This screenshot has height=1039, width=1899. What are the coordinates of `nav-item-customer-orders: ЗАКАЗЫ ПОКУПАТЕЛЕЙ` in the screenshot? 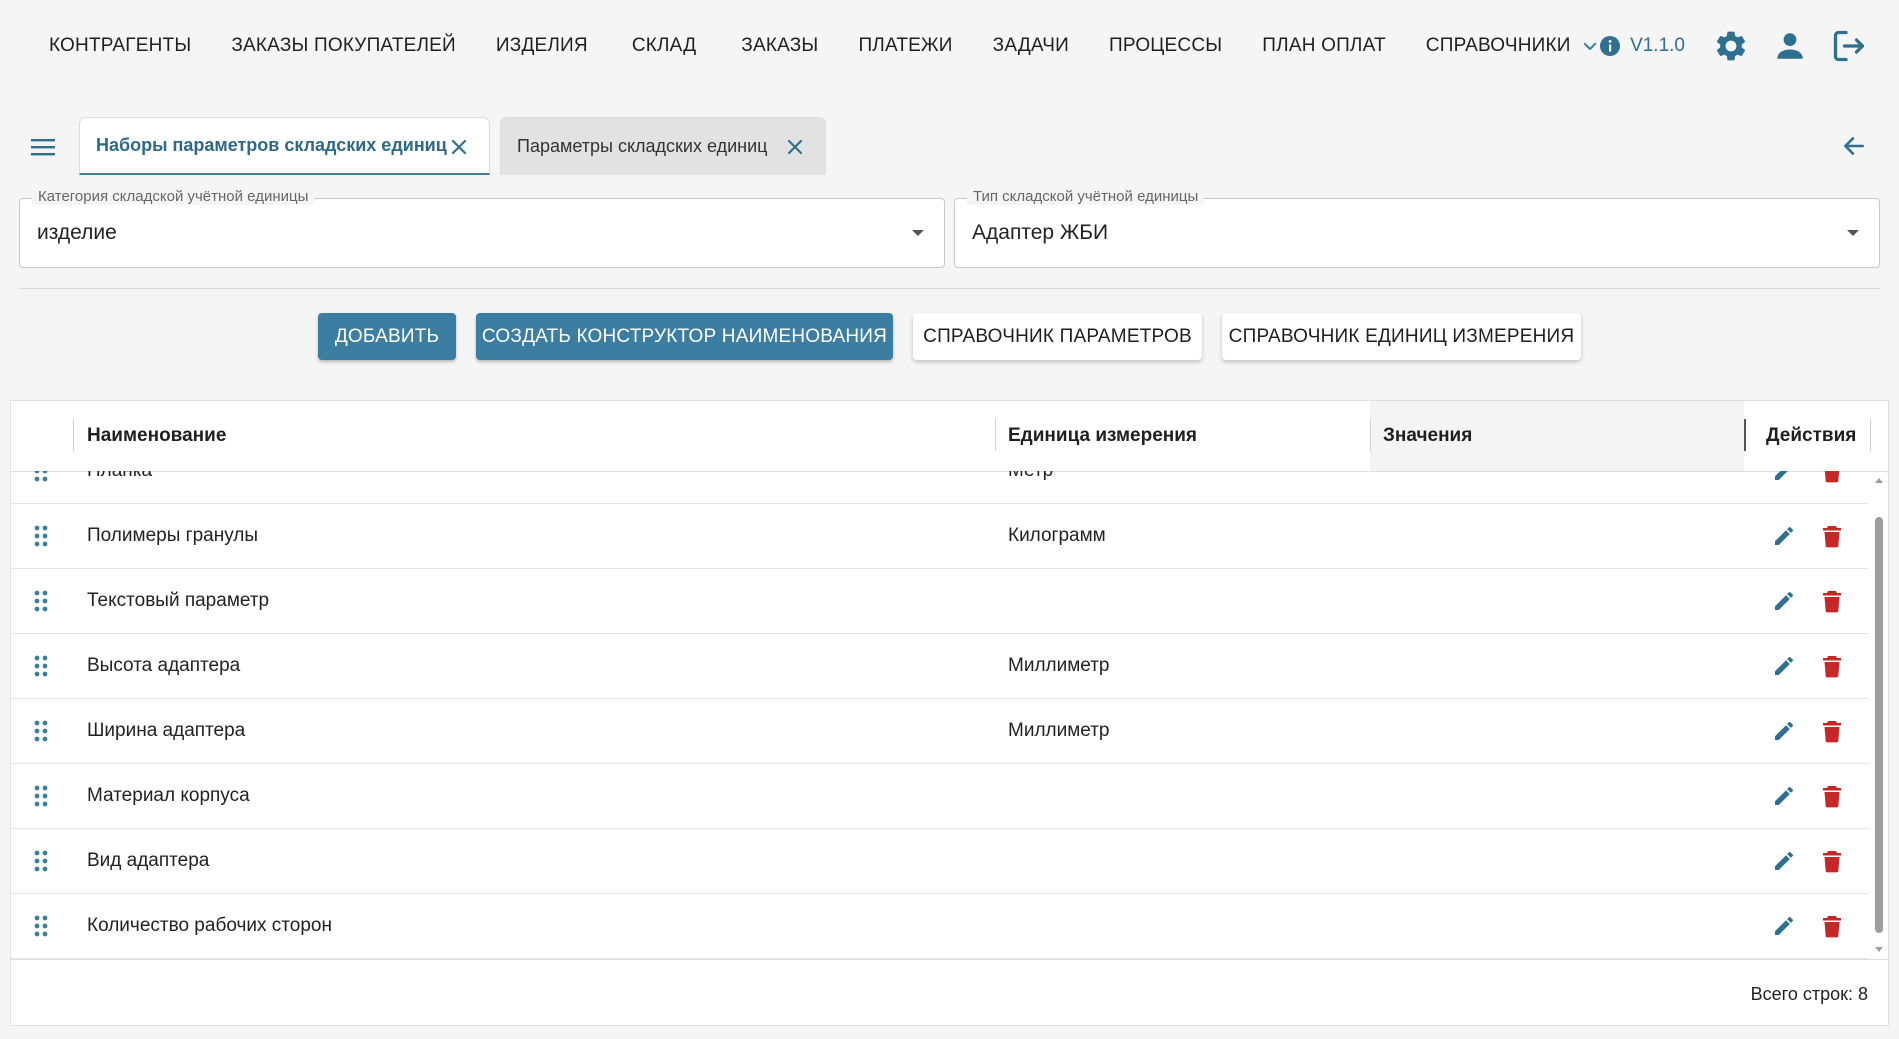 It's located at (343, 46).